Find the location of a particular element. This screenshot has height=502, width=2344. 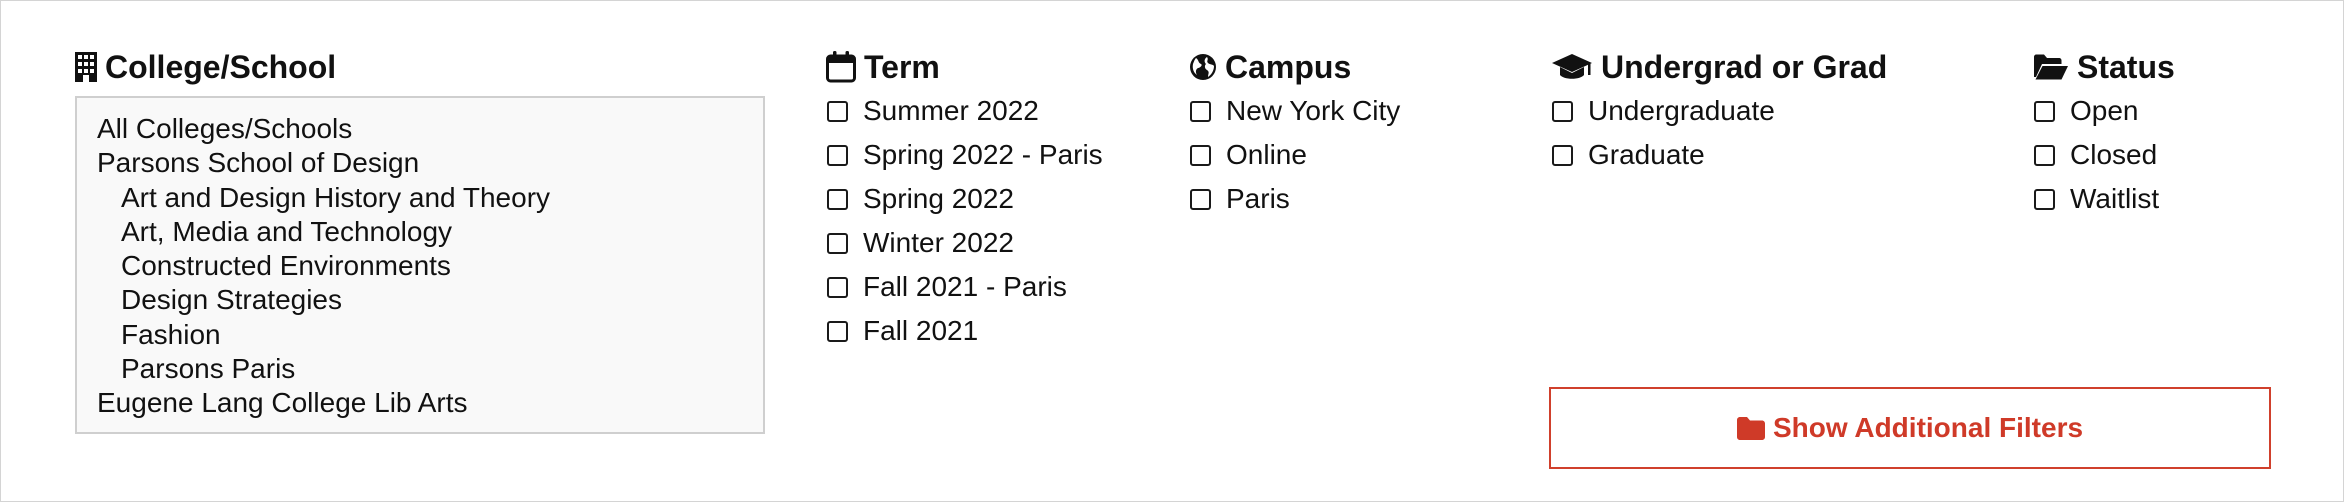

level-heading: Undergrad or Grad is located at coordinates (1781, 67).